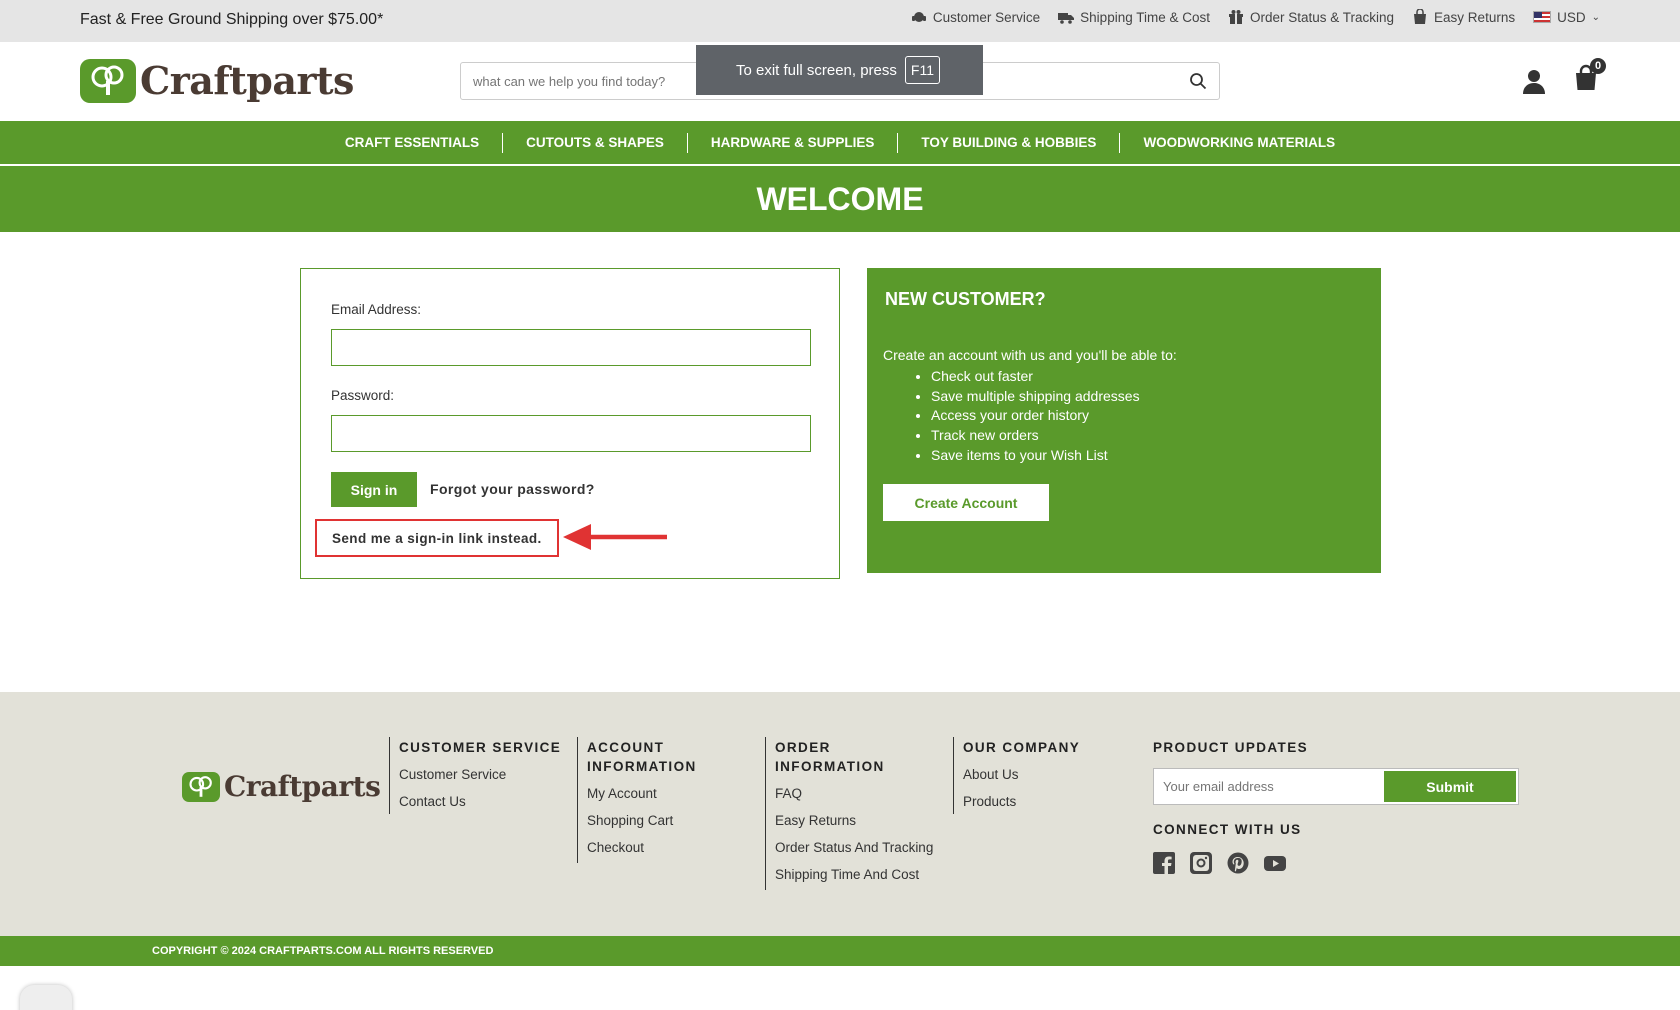  I want to click on customer-service-label: Customer Service, so click(986, 17).